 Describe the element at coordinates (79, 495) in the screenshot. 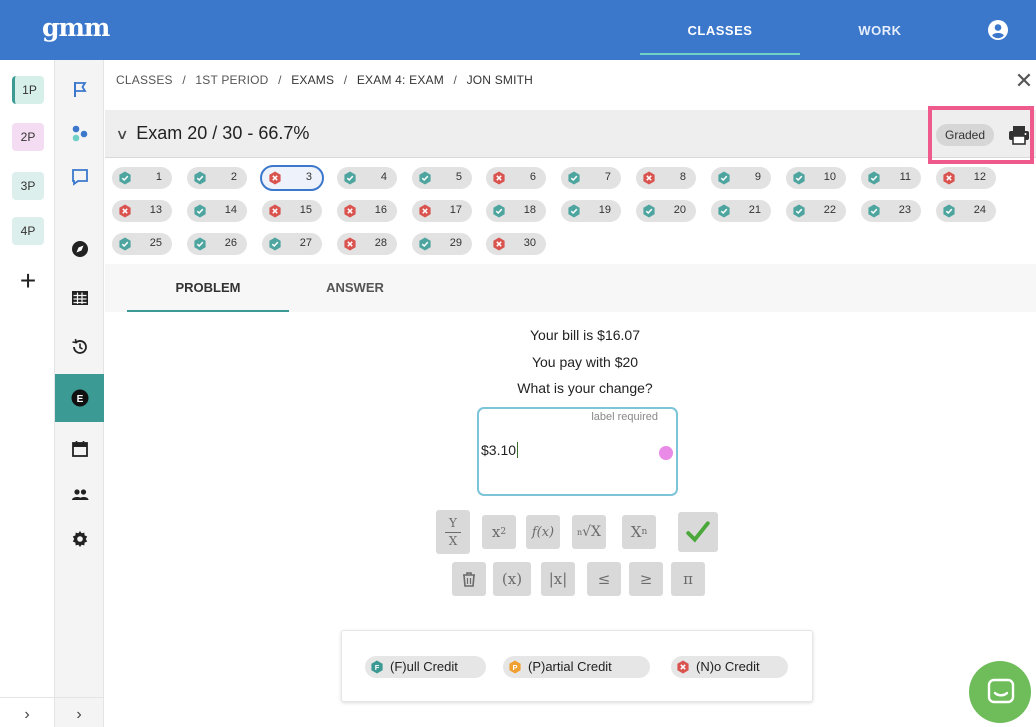

I see `people-icon` at that location.